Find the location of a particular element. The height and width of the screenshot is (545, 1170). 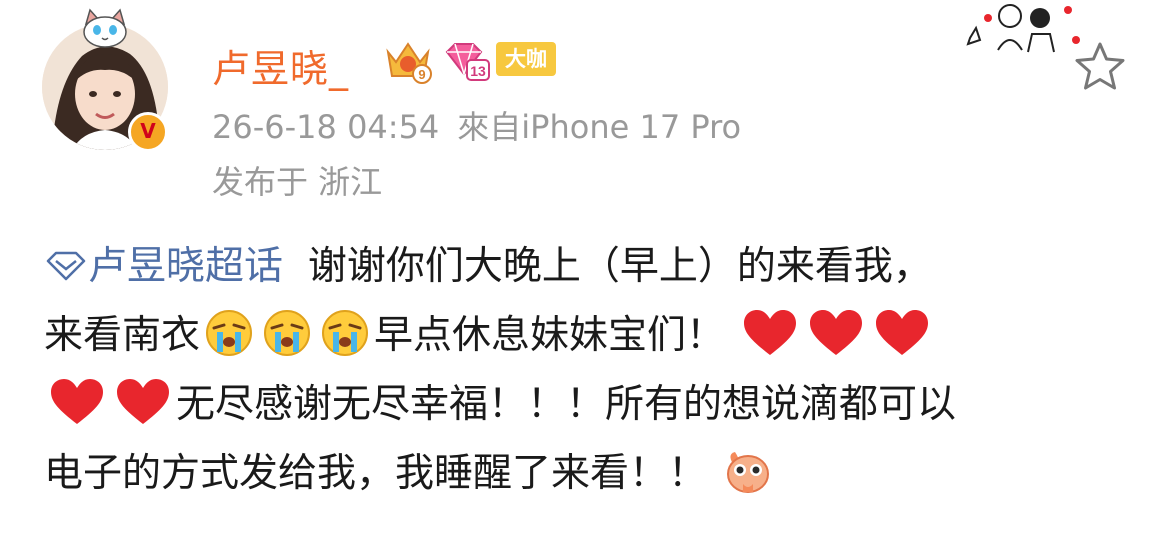

content-line-4: 电子的方式发给我，我睡醒了来看！！ is located at coordinates (376, 473).